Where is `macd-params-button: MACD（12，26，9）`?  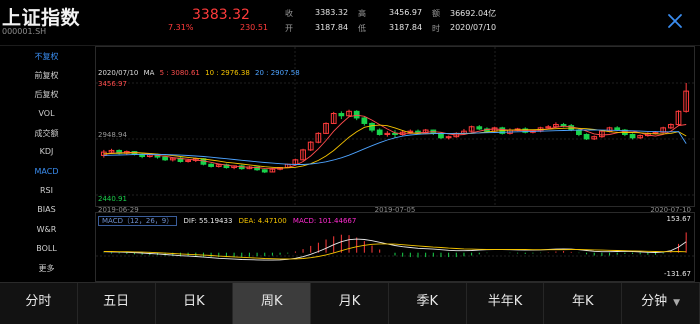 macd-params-button: MACD（12，26，9） is located at coordinates (138, 221).